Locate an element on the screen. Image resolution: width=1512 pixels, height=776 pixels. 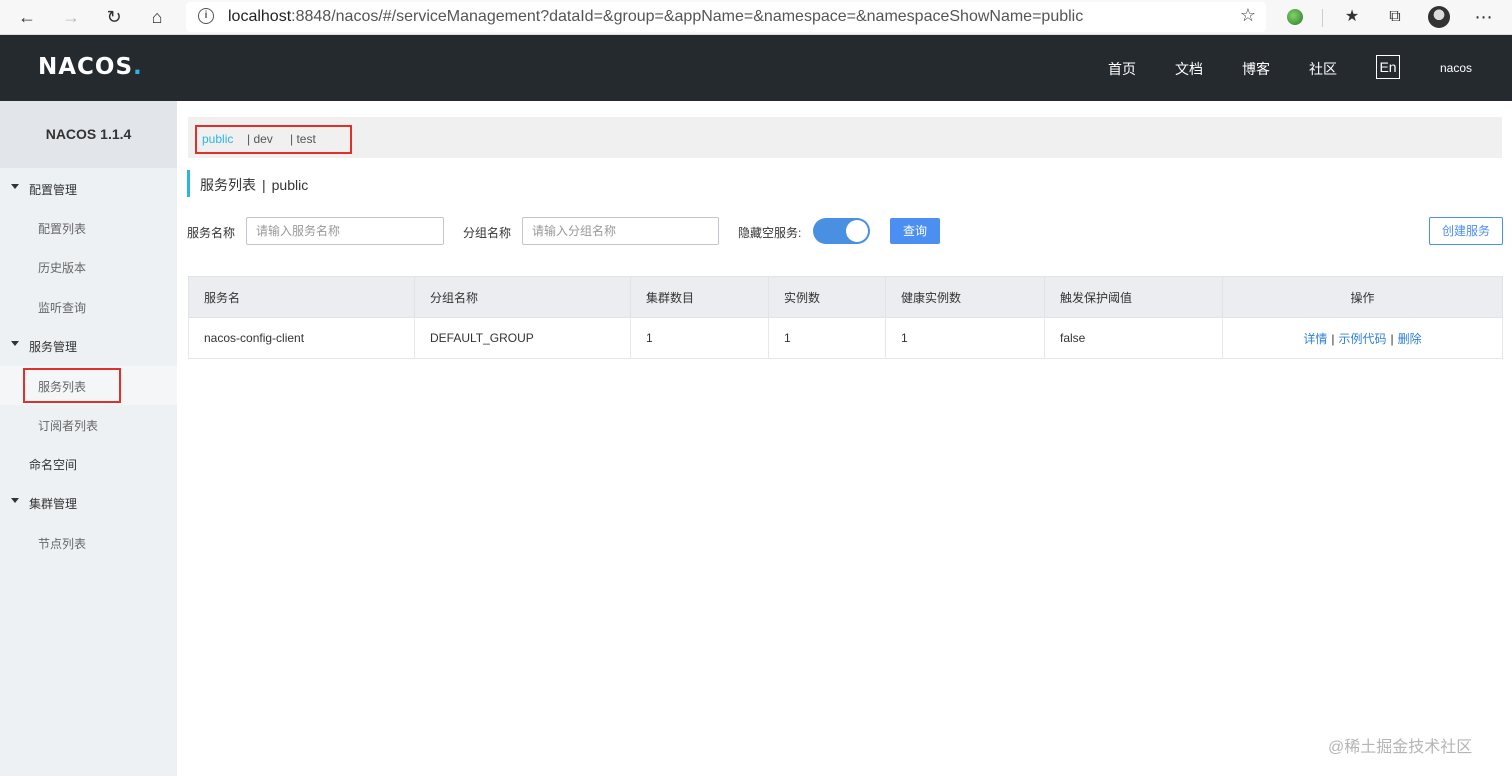
service-name-input: 请输入服务名称 is located at coordinates (345, 231).